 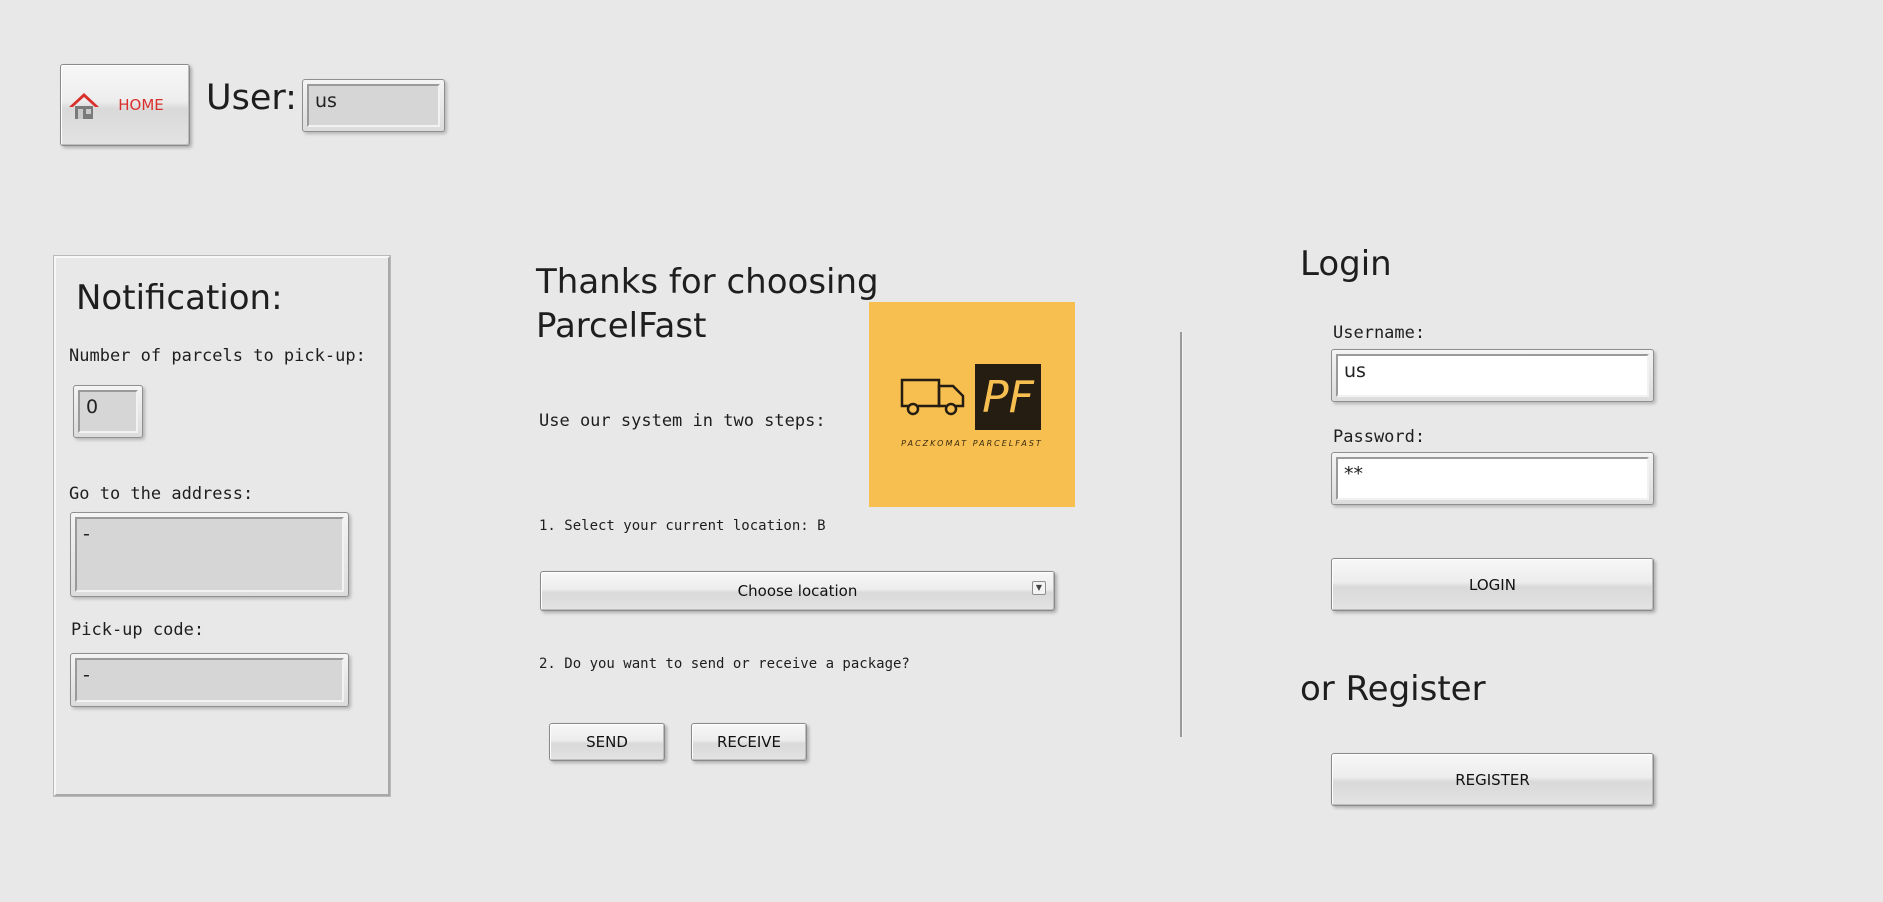 I want to click on receive-label: RECEIVE, so click(x=748, y=742).